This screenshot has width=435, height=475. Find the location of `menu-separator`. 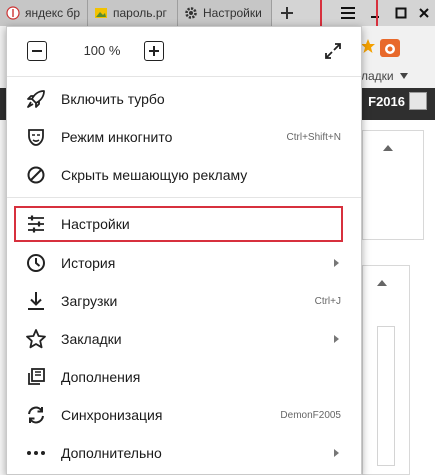

menu-separator is located at coordinates (184, 197).